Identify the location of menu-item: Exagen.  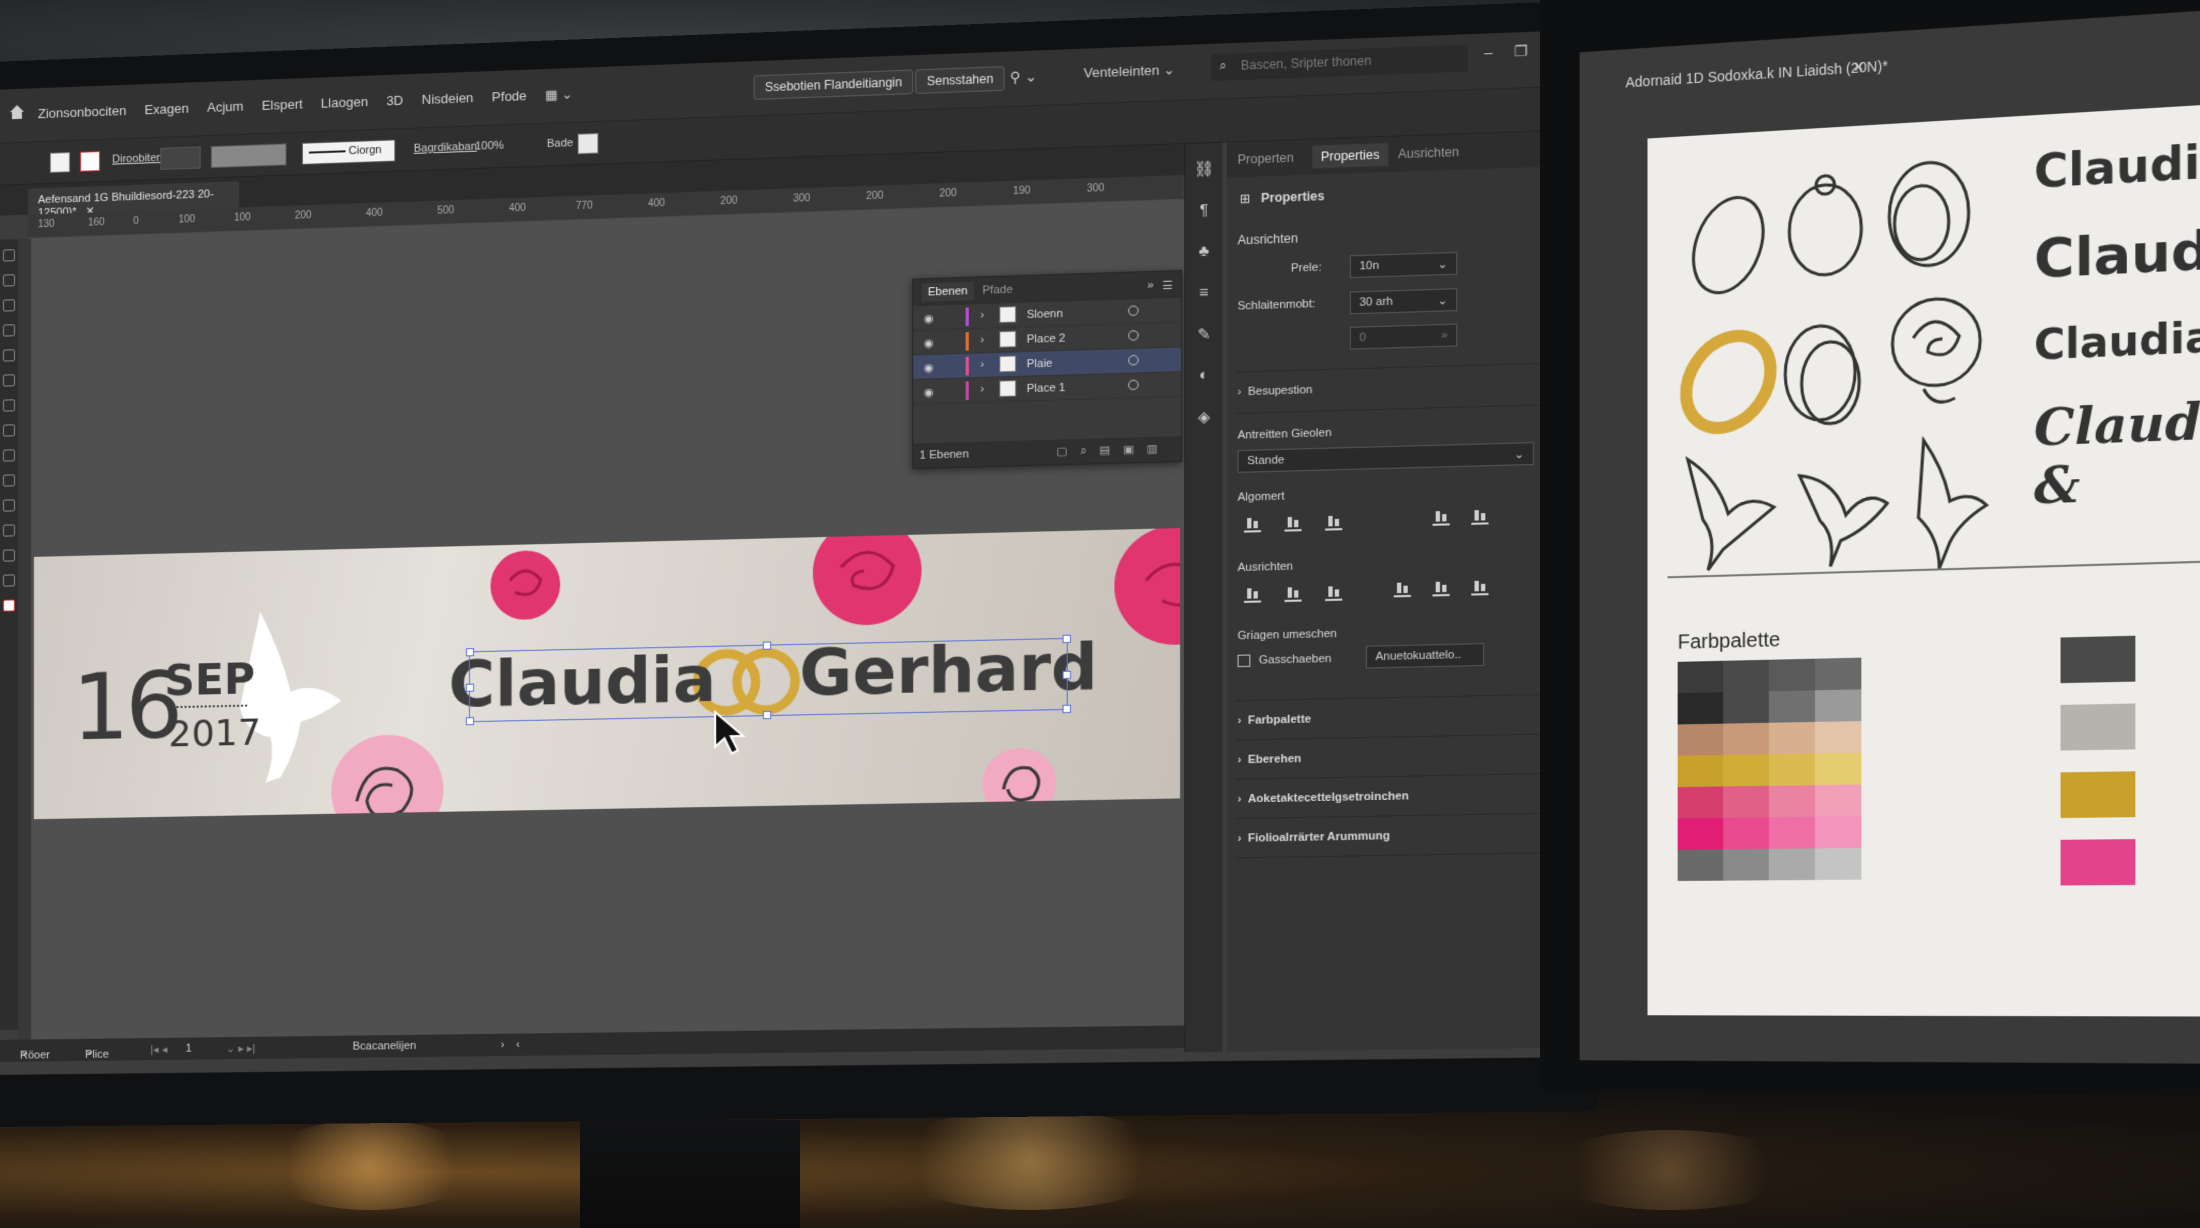
(166, 110).